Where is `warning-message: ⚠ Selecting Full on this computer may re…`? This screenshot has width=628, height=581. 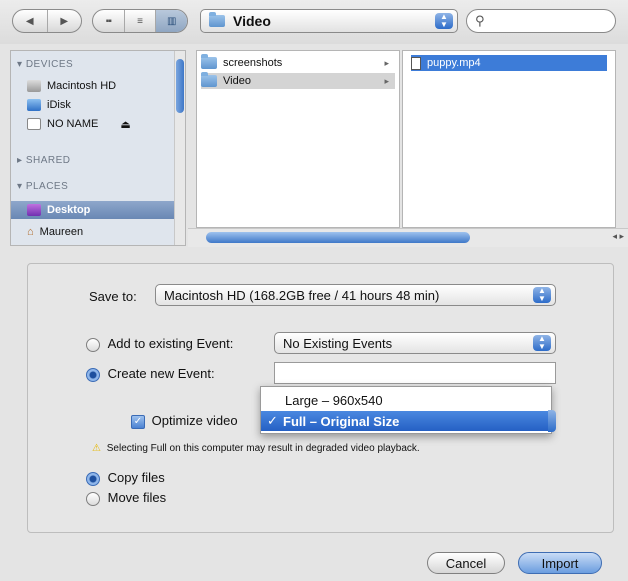 warning-message: ⚠ Selecting Full on this computer may re… is located at coordinates (256, 448).